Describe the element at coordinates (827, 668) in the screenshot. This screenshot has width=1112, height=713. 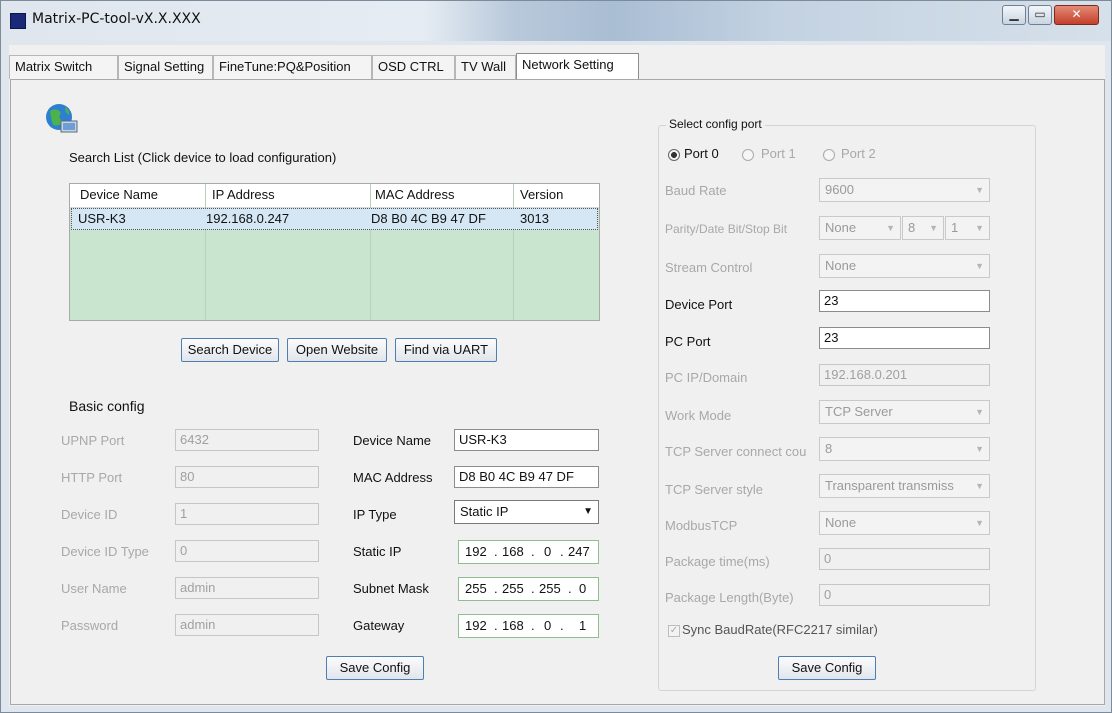
I see `save-port-config-button: Save Config` at that location.